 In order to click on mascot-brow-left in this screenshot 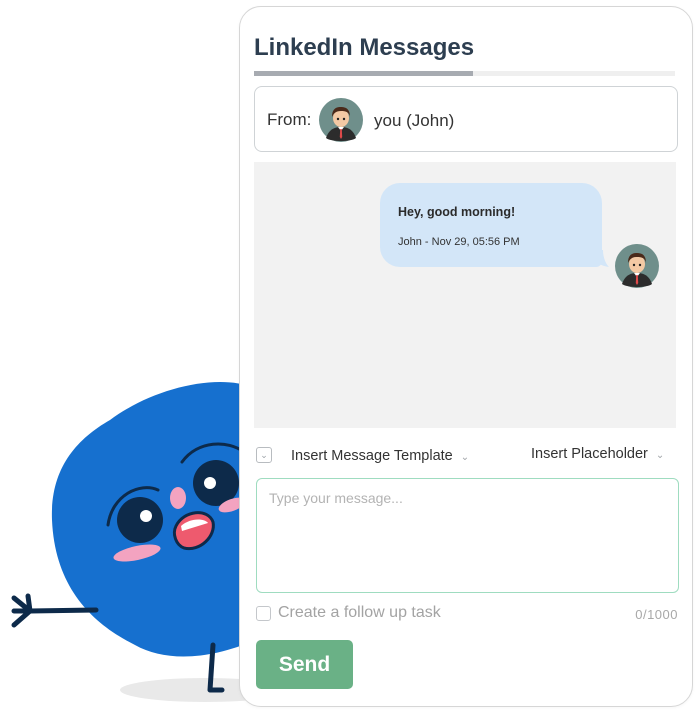, I will do `click(133, 506)`.